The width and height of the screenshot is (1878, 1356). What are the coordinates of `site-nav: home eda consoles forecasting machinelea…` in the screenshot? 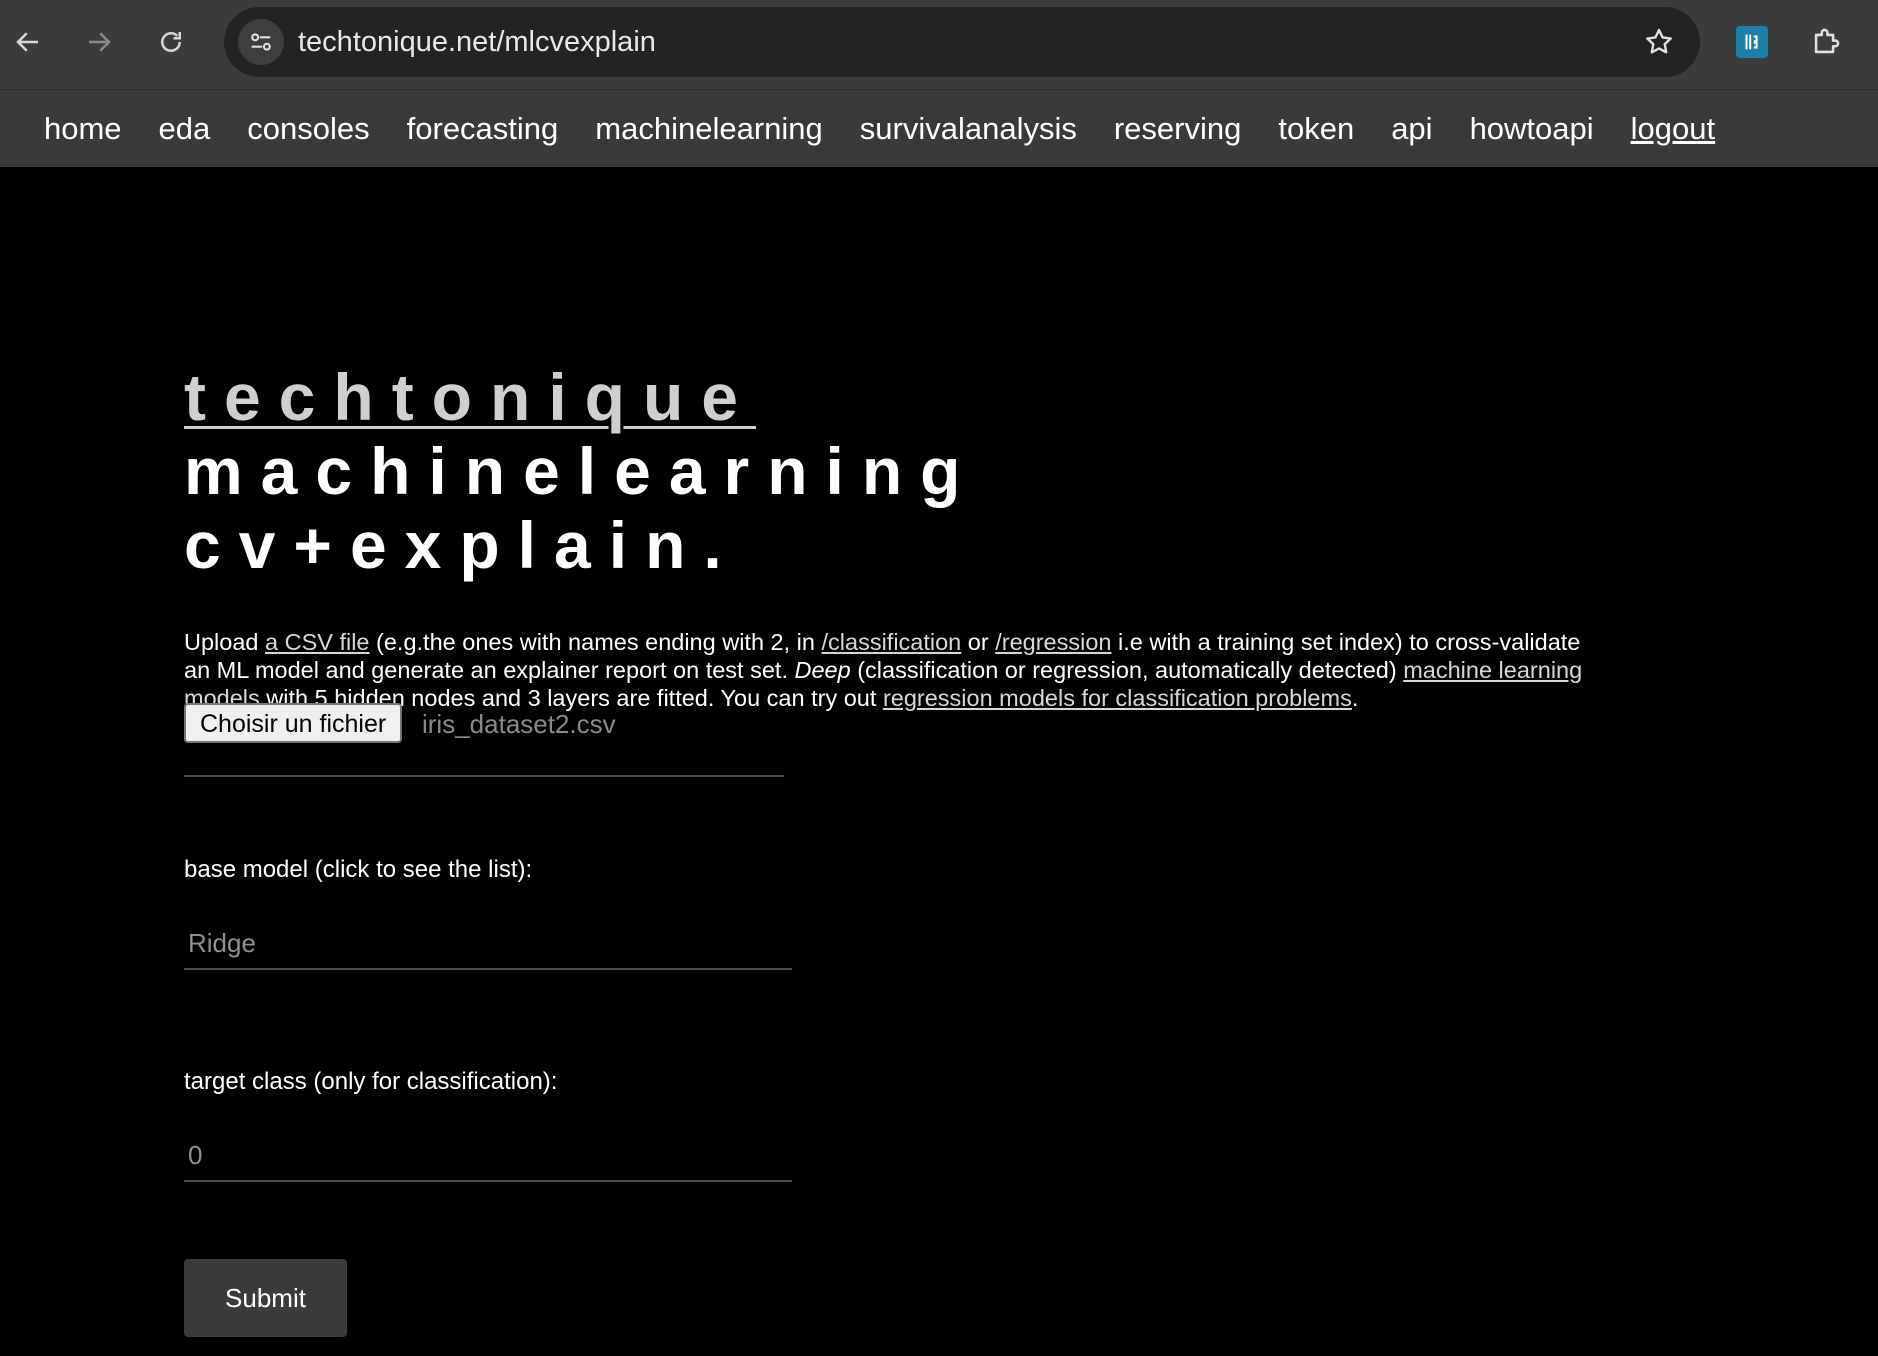 It's located at (939, 128).